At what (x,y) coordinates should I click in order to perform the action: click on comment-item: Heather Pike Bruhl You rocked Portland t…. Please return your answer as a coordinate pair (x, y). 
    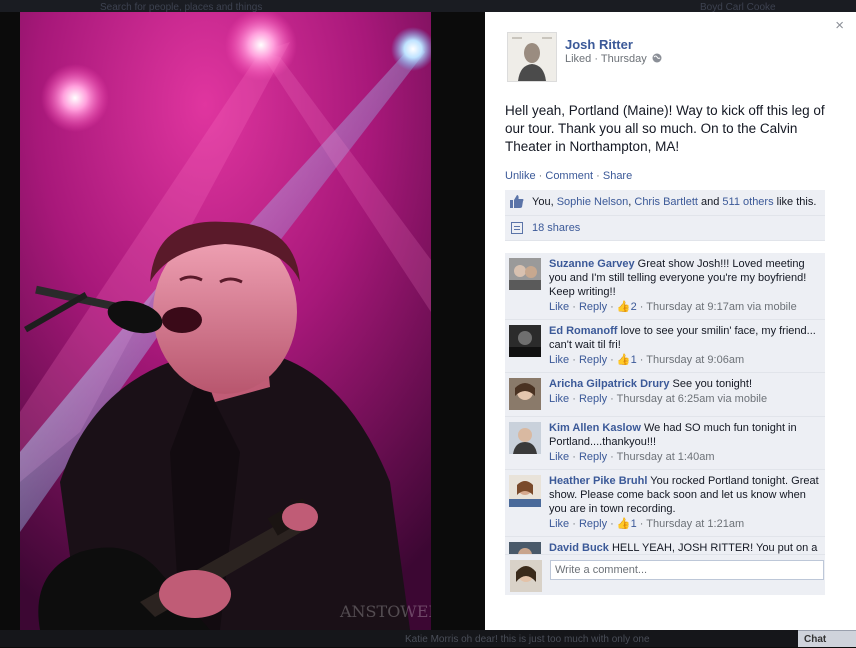
    Looking at the image, I should click on (665, 503).